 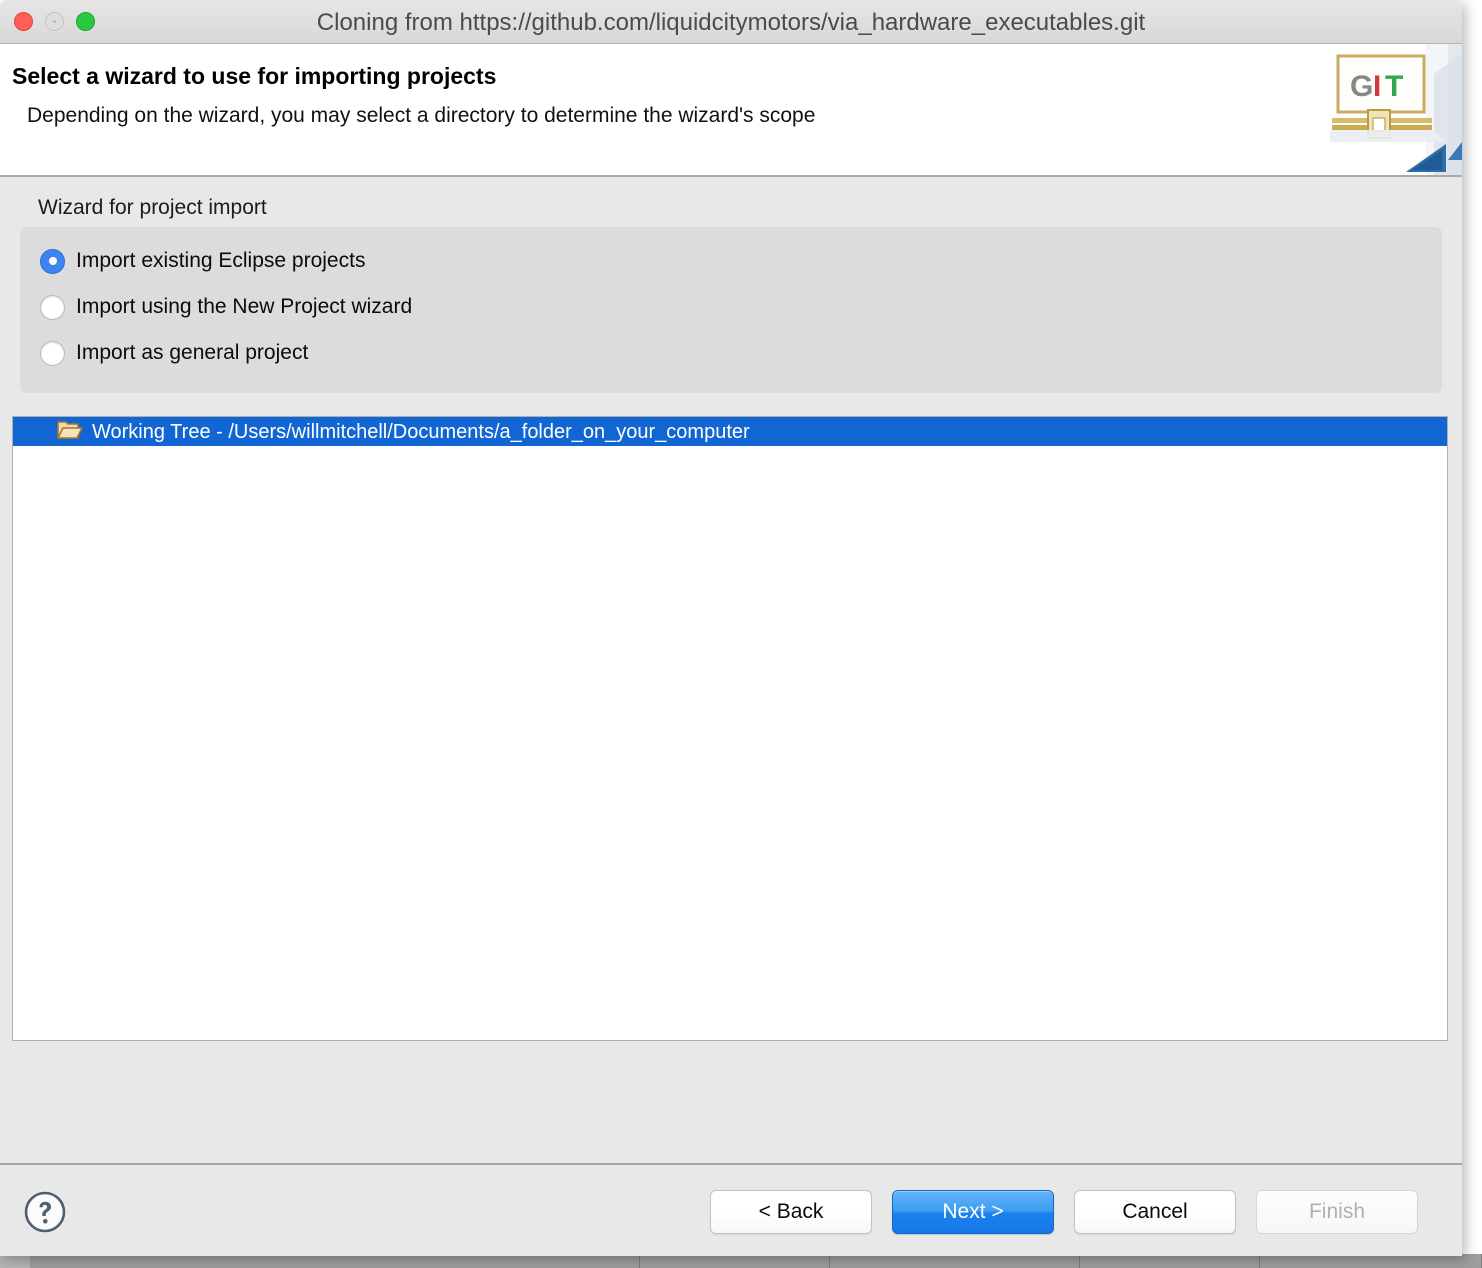 I want to click on radio-option-import-using-new-project-wizard: Import using the New Project wizard, so click(x=226, y=307).